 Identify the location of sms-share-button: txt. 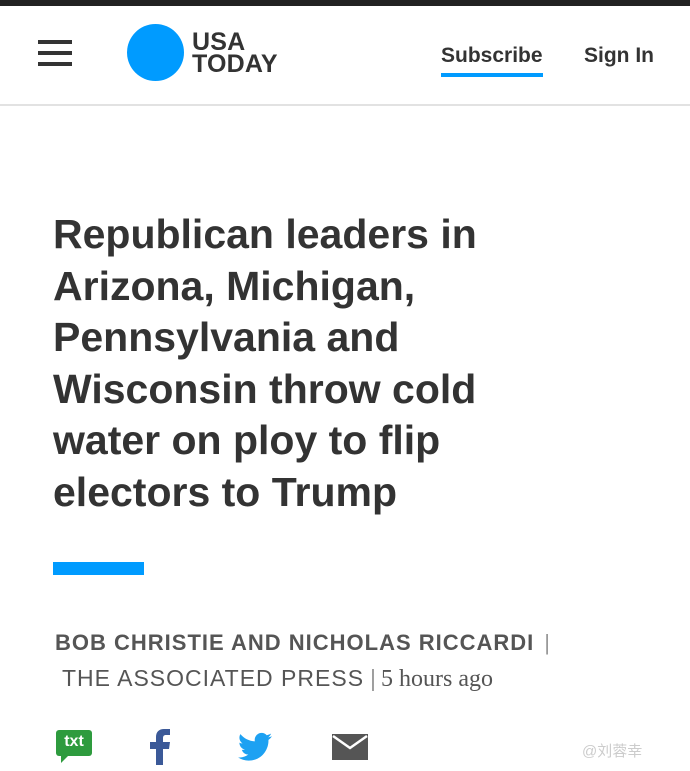
(74, 747).